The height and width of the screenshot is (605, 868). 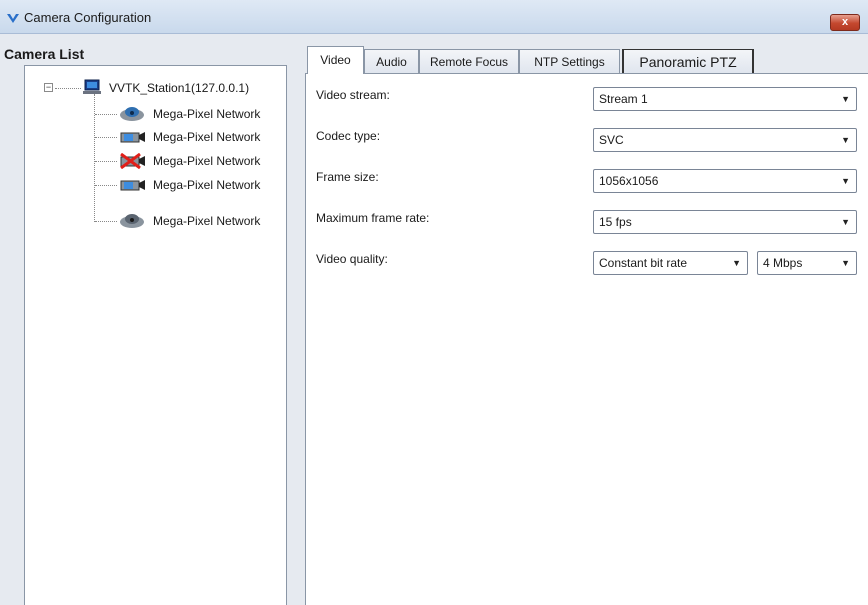 I want to click on tab-ntp-settings: NTP Settings, so click(x=569, y=61).